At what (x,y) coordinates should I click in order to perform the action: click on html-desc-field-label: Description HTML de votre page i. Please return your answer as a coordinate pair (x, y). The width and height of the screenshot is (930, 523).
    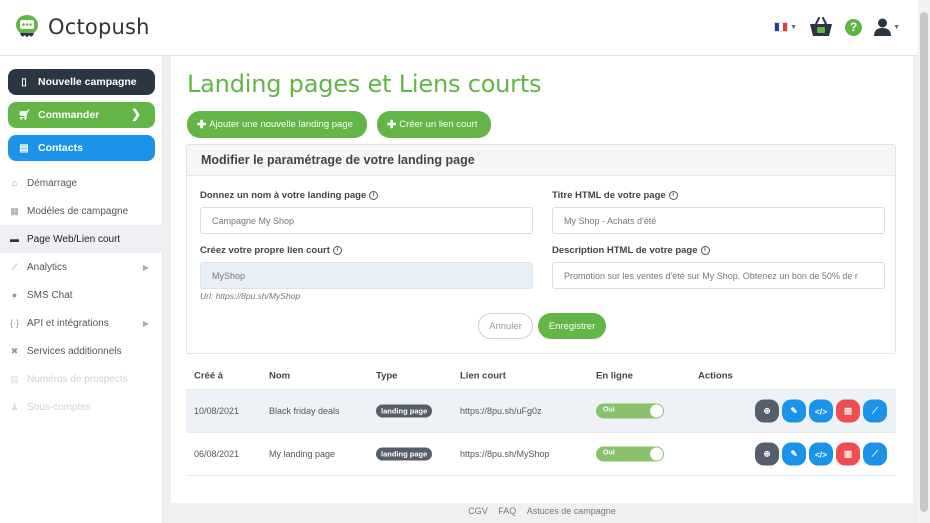
    Looking at the image, I should click on (631, 250).